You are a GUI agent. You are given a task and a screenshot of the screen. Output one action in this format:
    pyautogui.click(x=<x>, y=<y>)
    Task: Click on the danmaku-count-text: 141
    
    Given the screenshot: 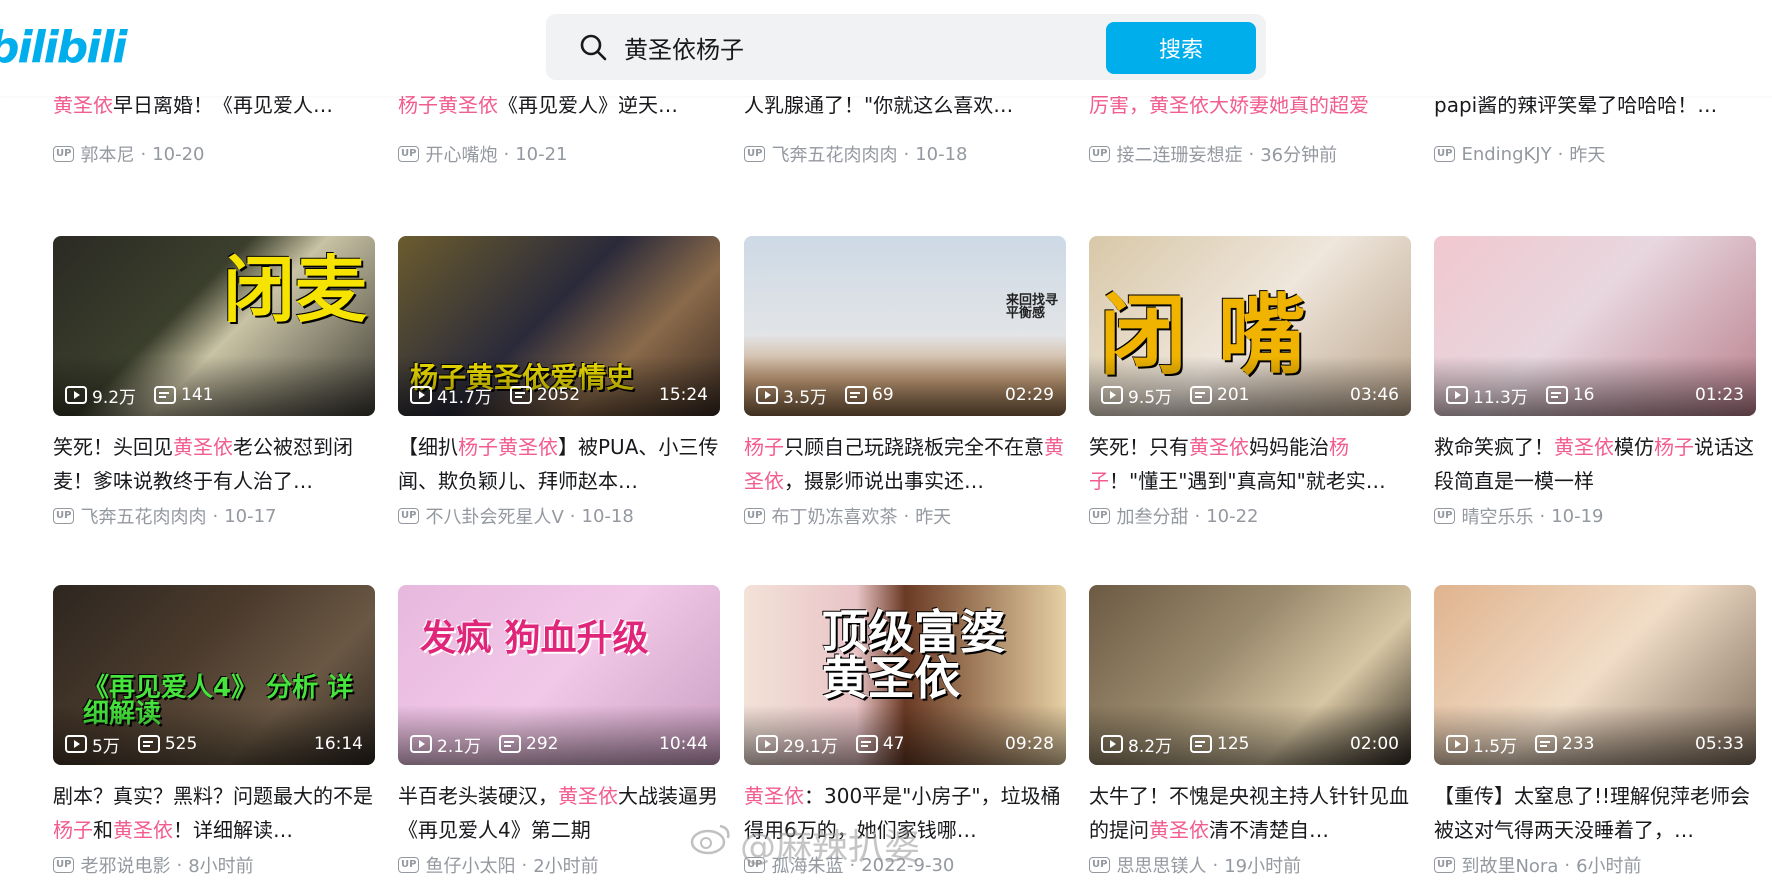 What is the action you would take?
    pyautogui.click(x=197, y=395)
    